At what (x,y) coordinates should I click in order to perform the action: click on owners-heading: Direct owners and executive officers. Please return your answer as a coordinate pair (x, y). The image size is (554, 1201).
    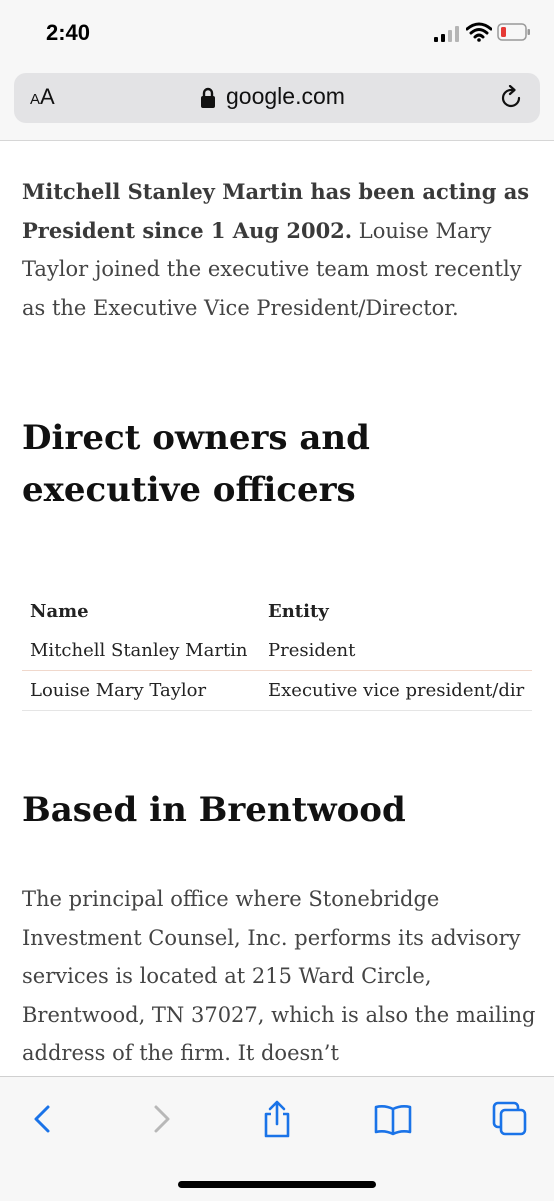
    Looking at the image, I should click on (196, 464).